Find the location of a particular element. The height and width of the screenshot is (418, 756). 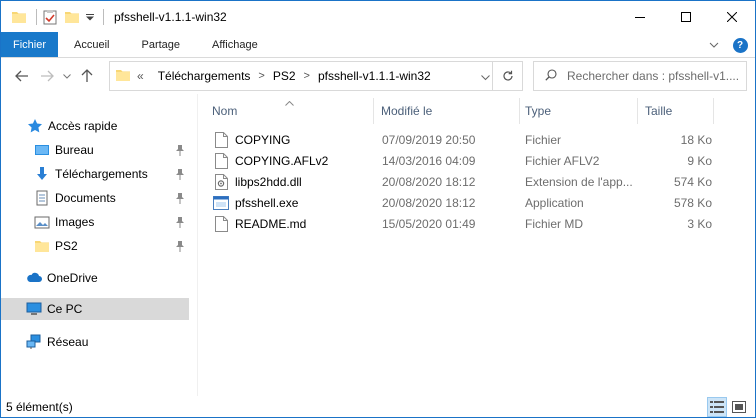

sidebar-item-acces-rapide: Accès rapide is located at coordinates (72, 126).